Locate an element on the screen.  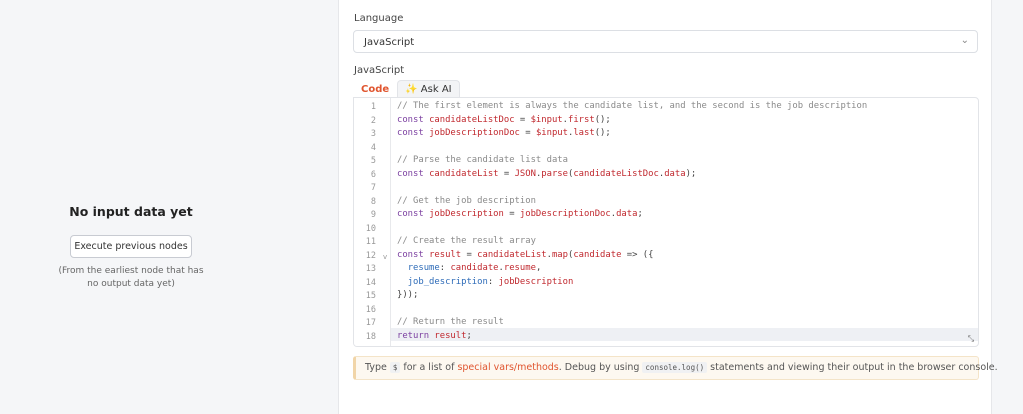
code-token: JSON is located at coordinates (525, 173).